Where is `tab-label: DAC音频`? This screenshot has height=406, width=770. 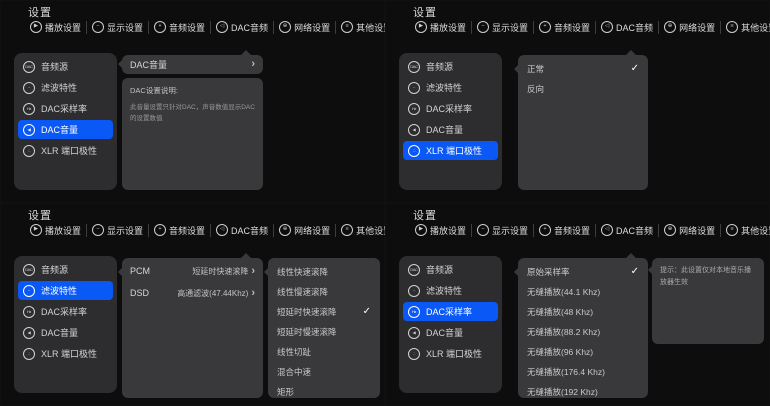
tab-label: DAC音频 is located at coordinates (635, 27).